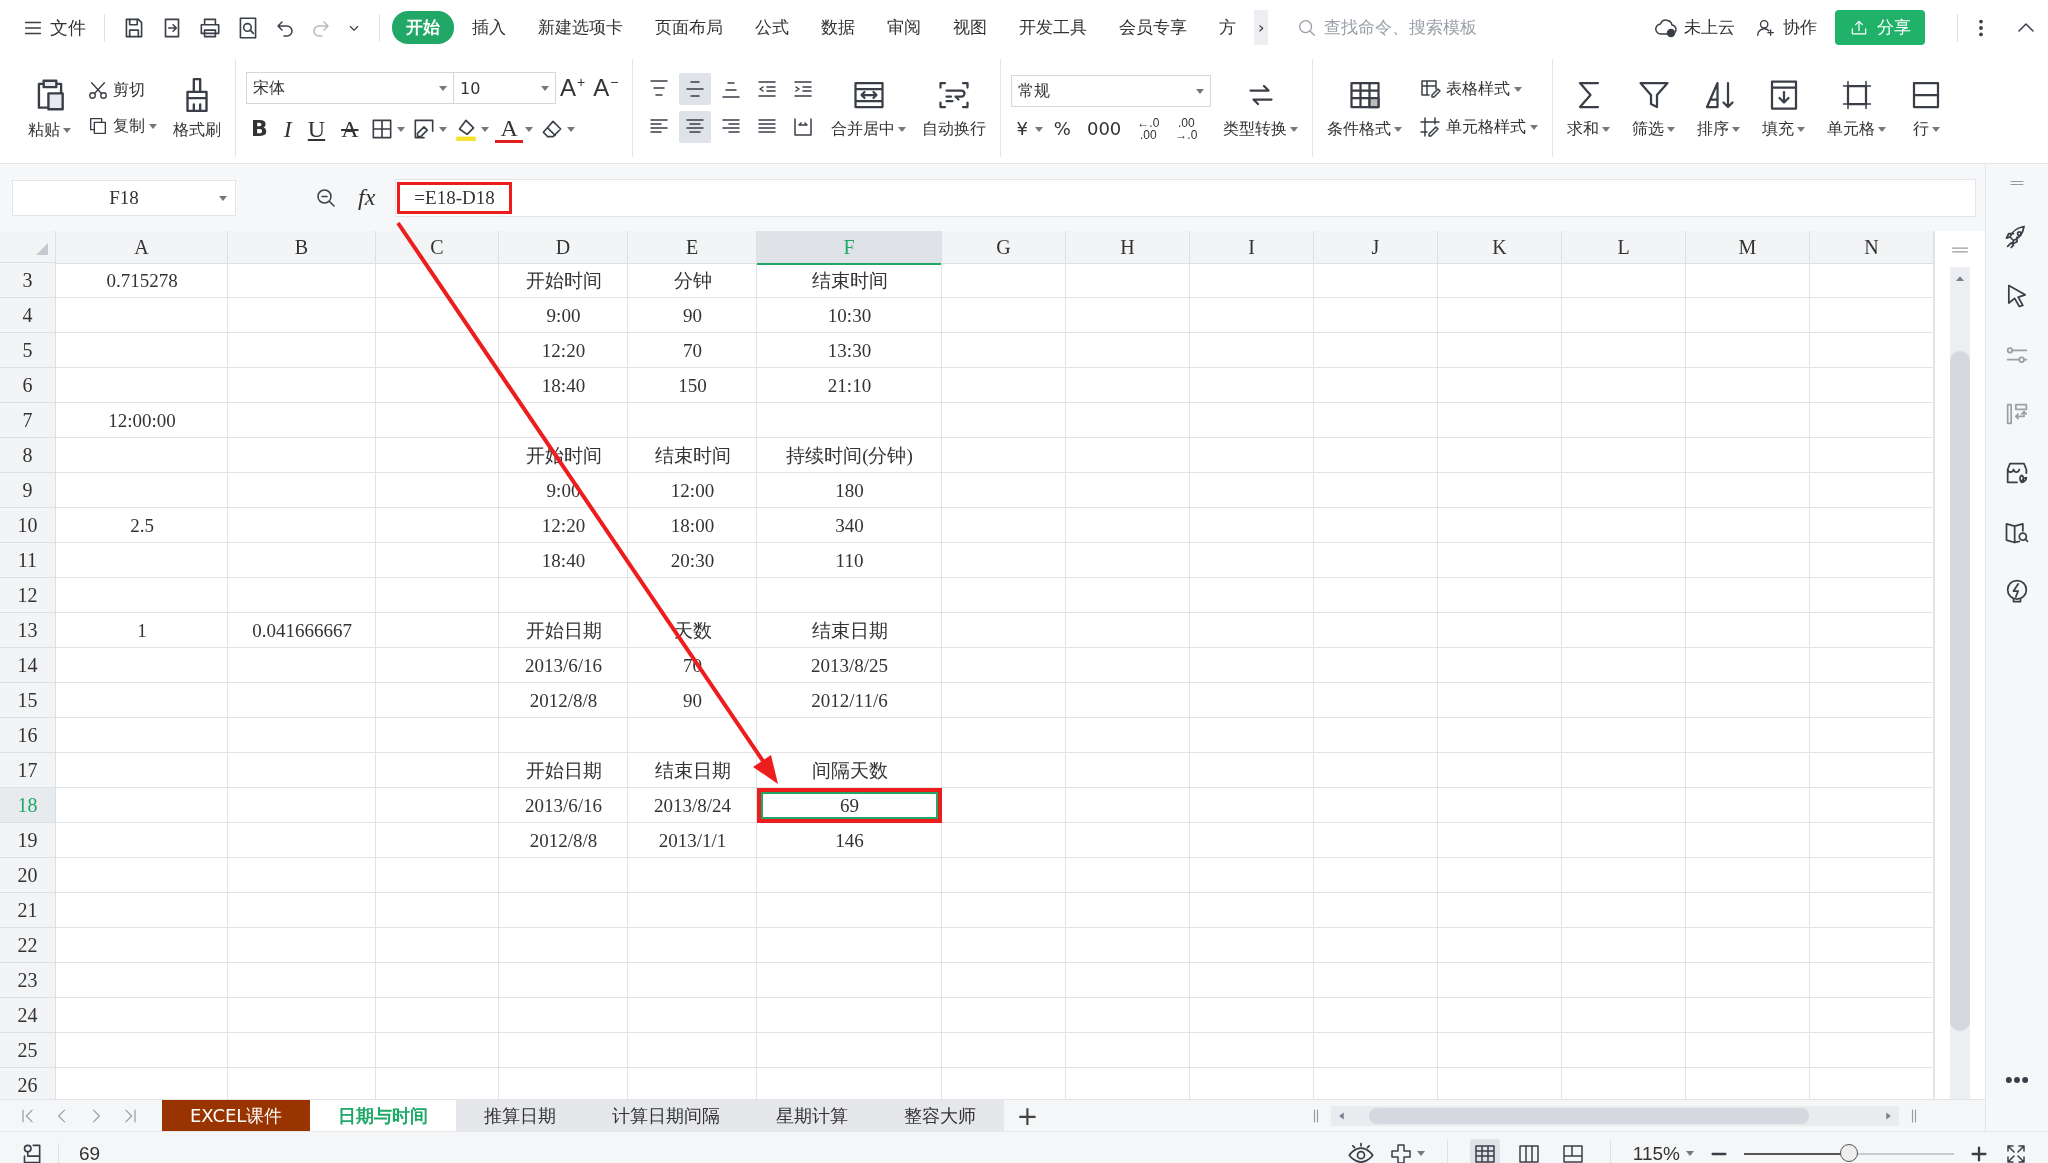 The width and height of the screenshot is (2048, 1163). I want to click on filter-button: 筛选, so click(1654, 108).